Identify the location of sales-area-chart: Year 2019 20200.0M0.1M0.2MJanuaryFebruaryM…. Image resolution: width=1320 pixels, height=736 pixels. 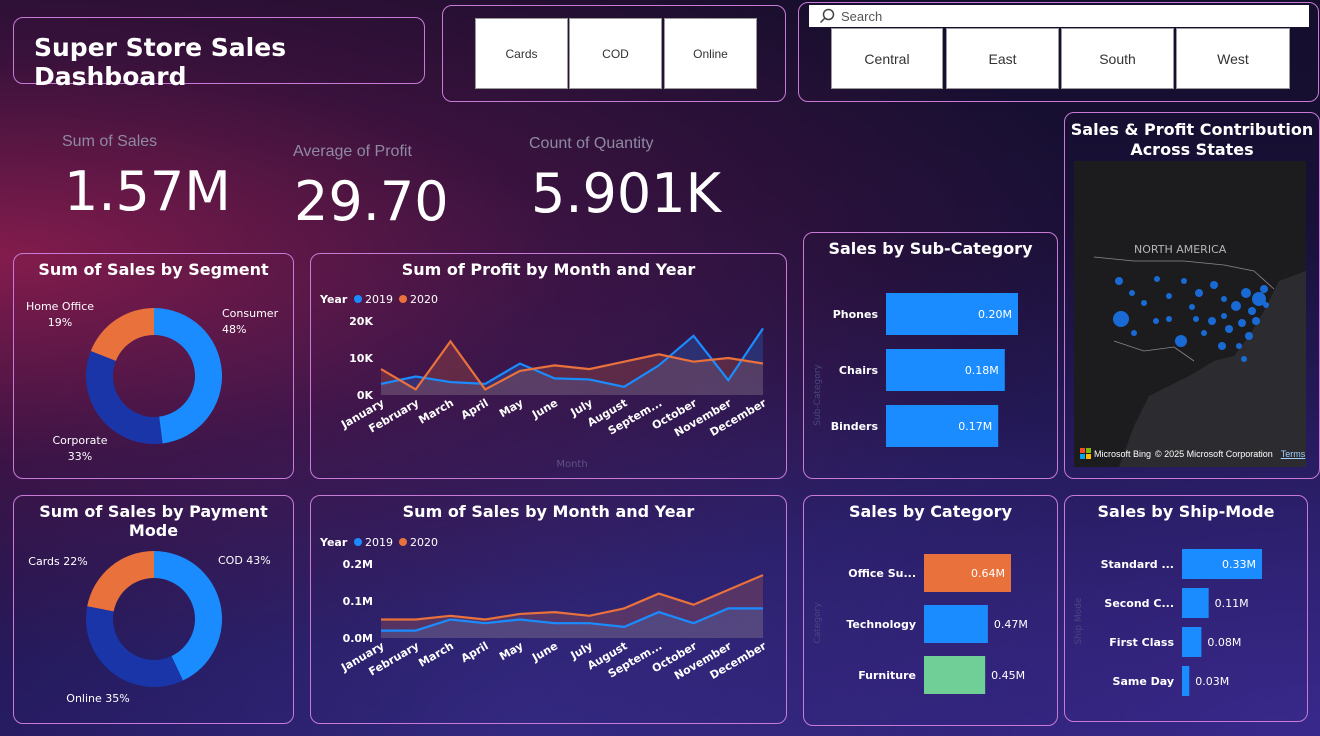
(544, 609).